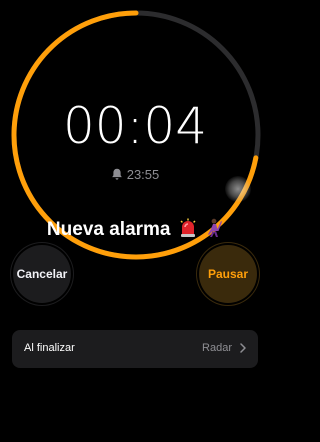 This screenshot has width=320, height=442. I want to click on cancel-button: Cancelar, so click(42, 274).